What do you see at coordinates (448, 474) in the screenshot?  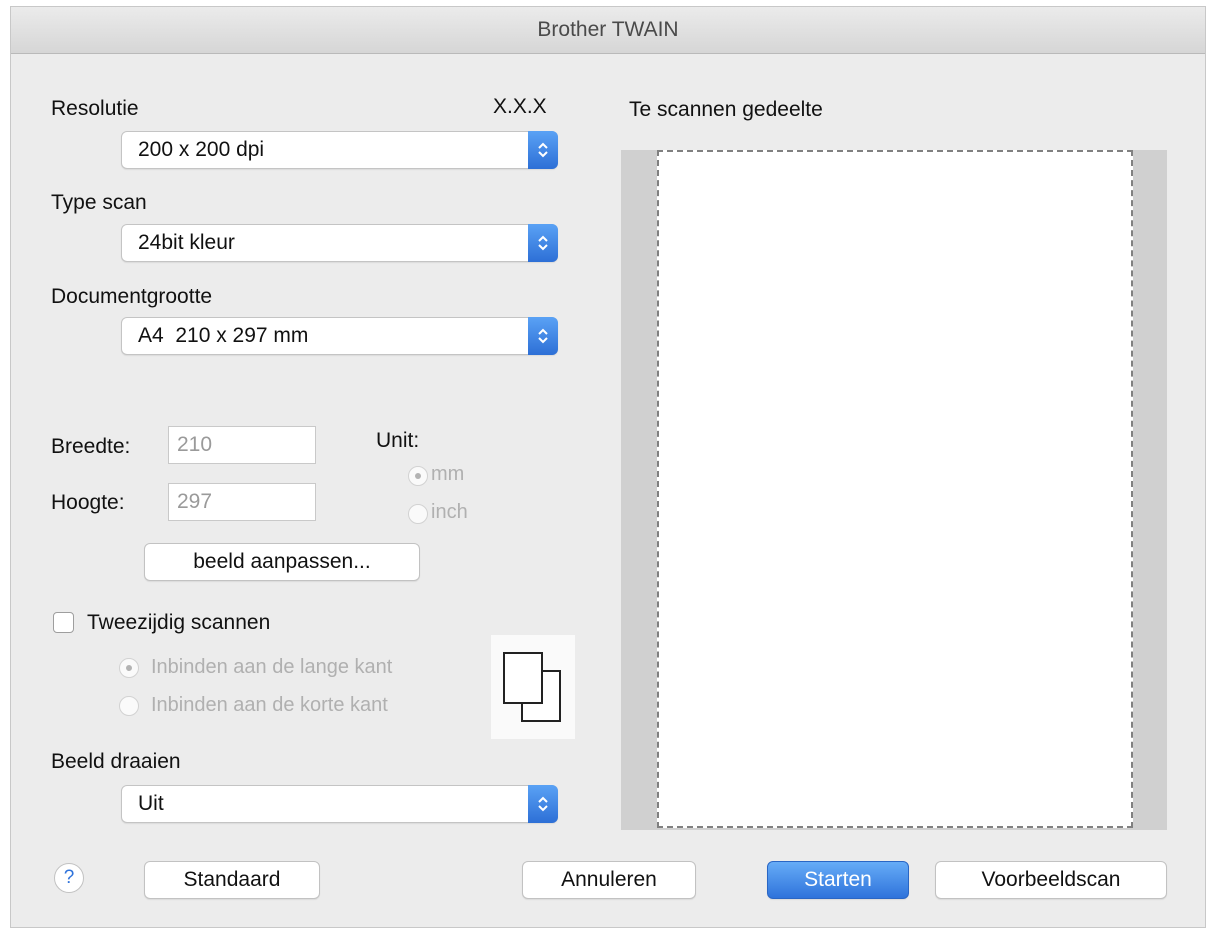 I see `unit-mm-label: mm` at bounding box center [448, 474].